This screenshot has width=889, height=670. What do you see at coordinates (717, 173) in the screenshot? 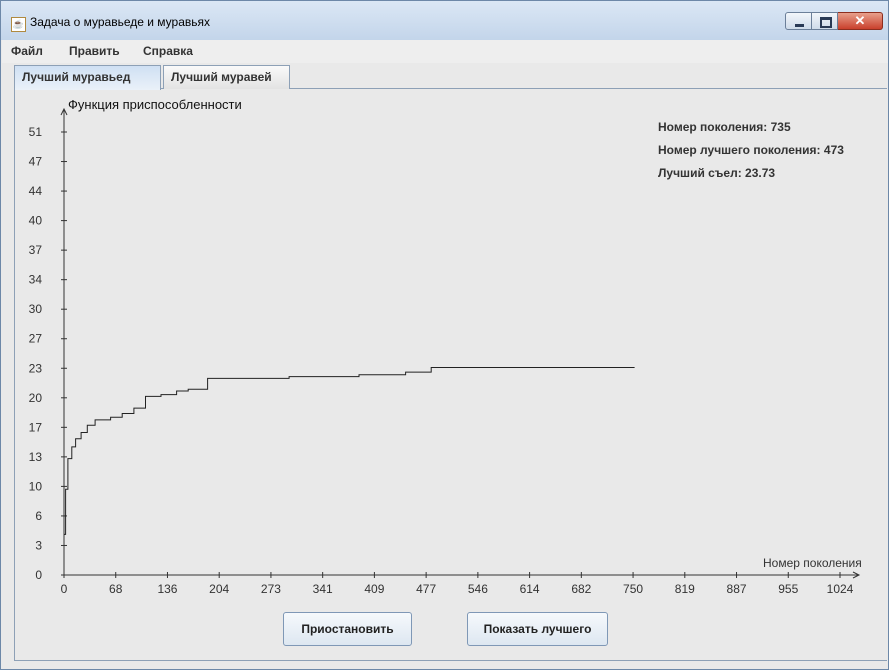
I see `best-eaten: Лучший съел: 23.73` at bounding box center [717, 173].